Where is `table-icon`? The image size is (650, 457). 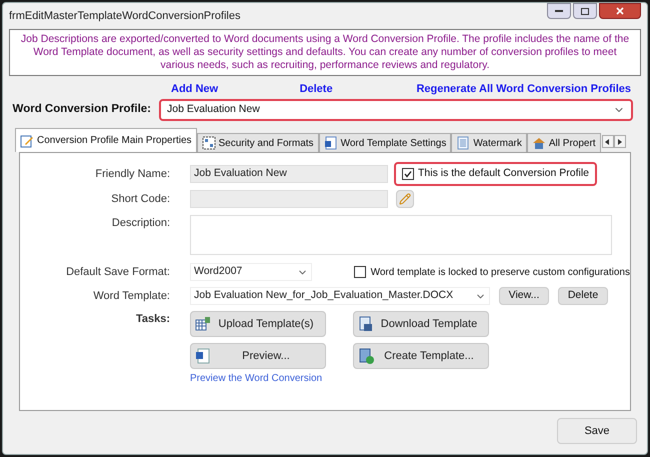
table-icon is located at coordinates (203, 324).